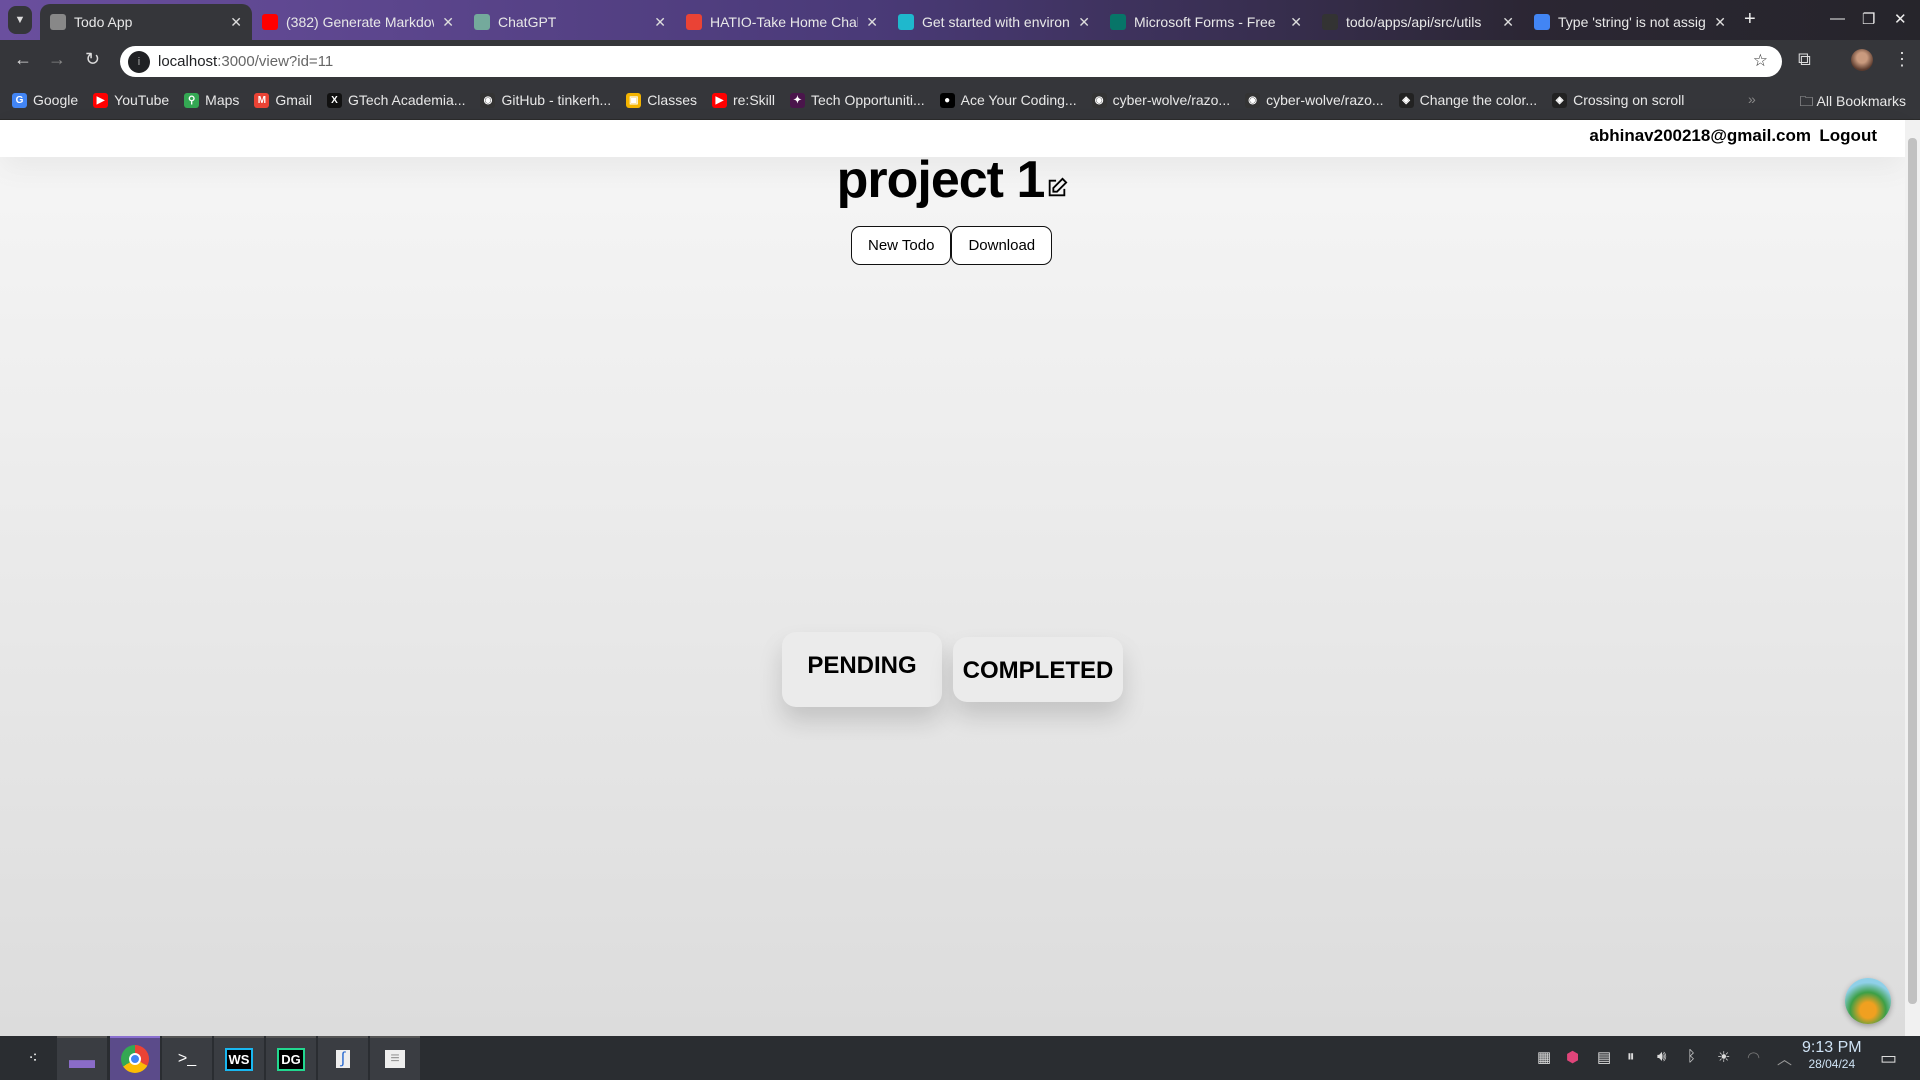  What do you see at coordinates (1888, 1058) in the screenshot?
I see `show-desktop-icon: ▭` at bounding box center [1888, 1058].